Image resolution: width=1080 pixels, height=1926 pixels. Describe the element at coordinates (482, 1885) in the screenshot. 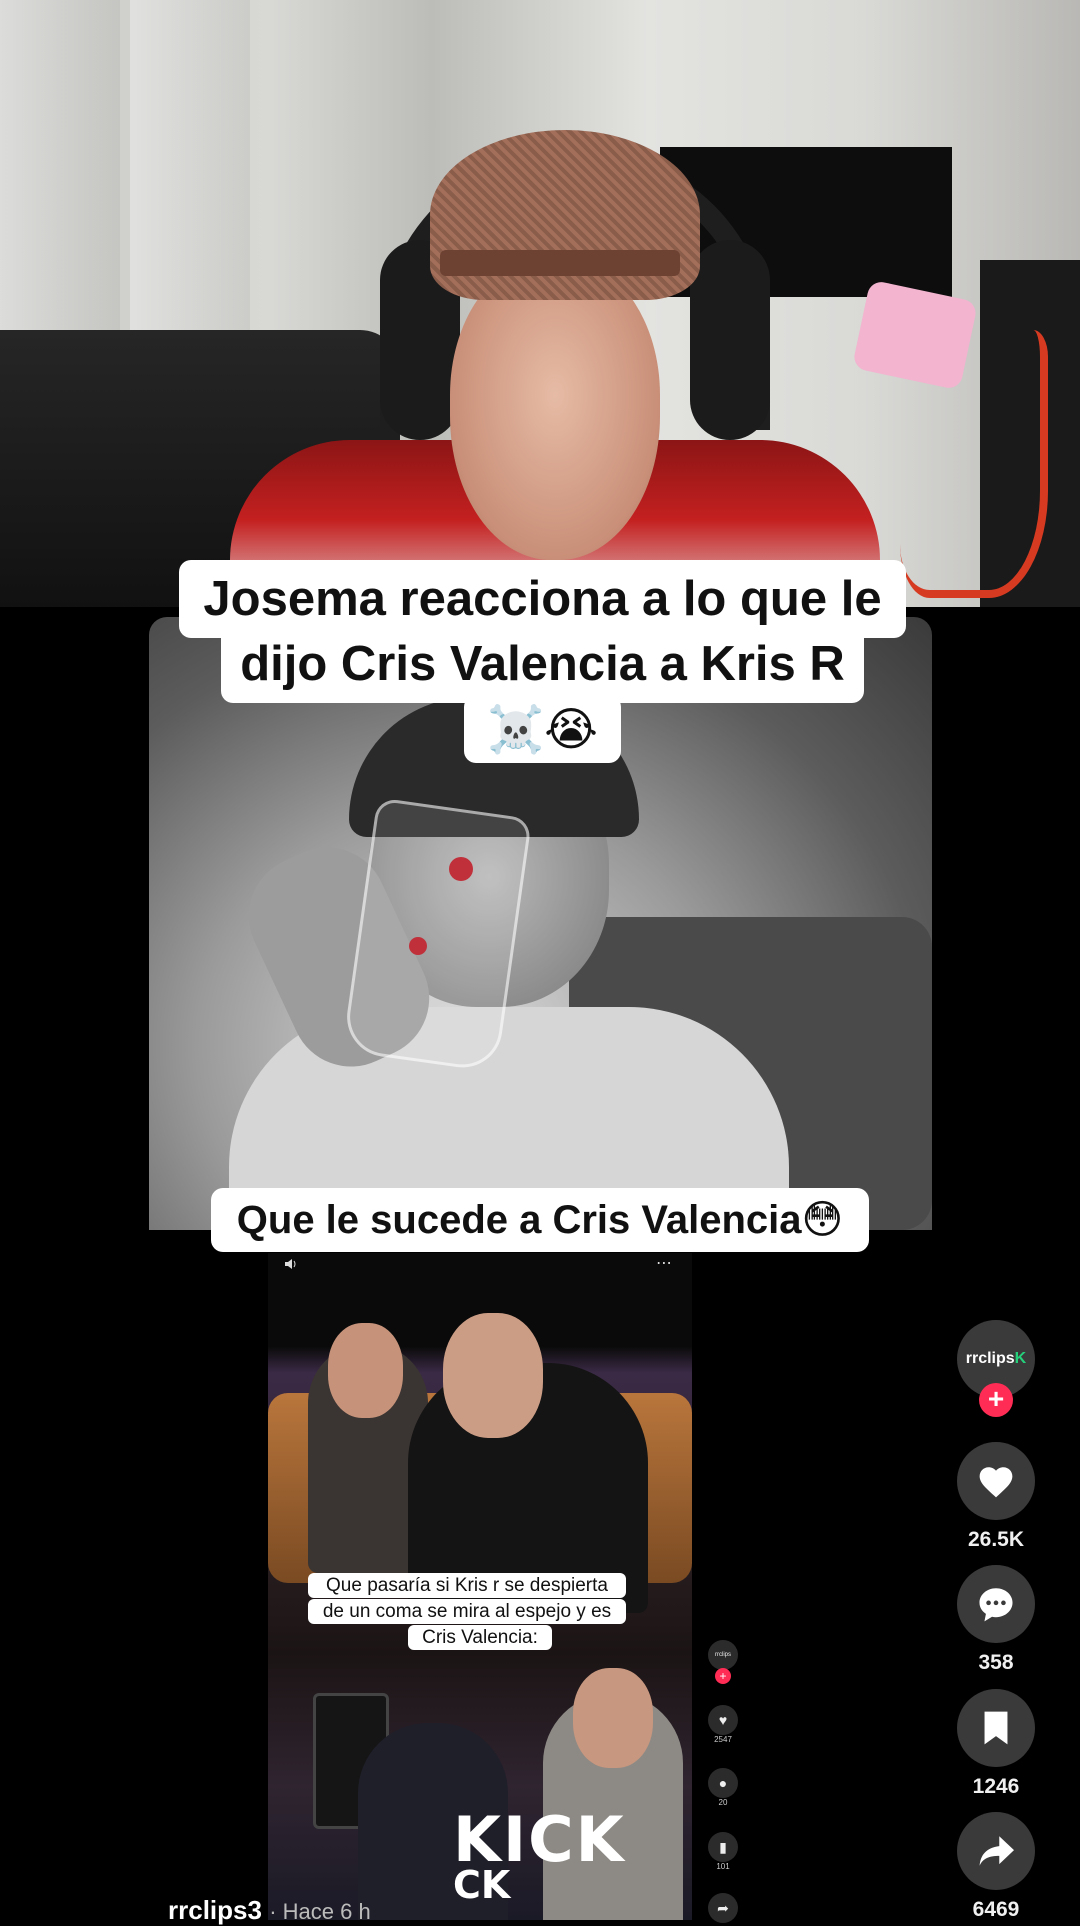

I see `kick-logo-text-2: CK` at that location.